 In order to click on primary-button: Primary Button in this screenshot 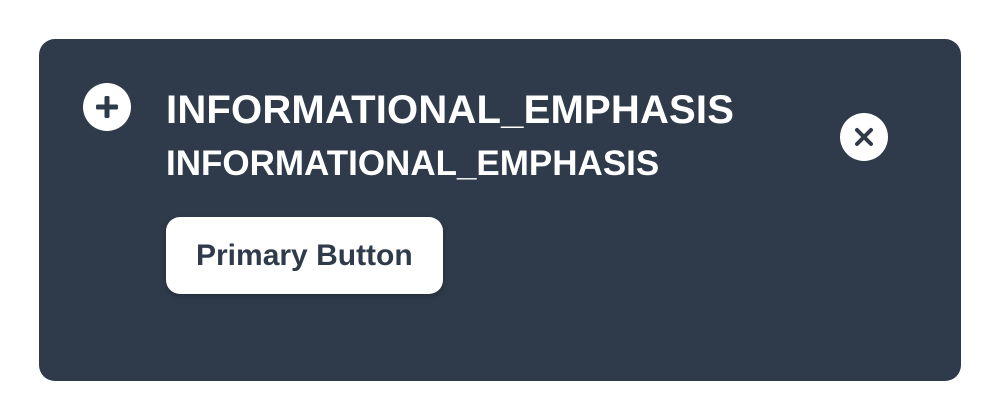, I will do `click(304, 255)`.